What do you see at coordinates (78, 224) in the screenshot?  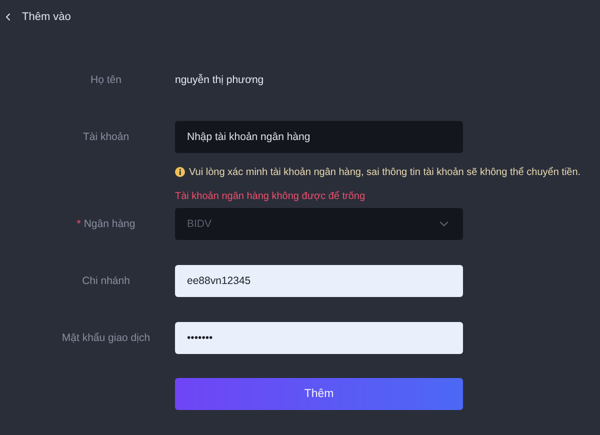 I see `required-mark: *` at bounding box center [78, 224].